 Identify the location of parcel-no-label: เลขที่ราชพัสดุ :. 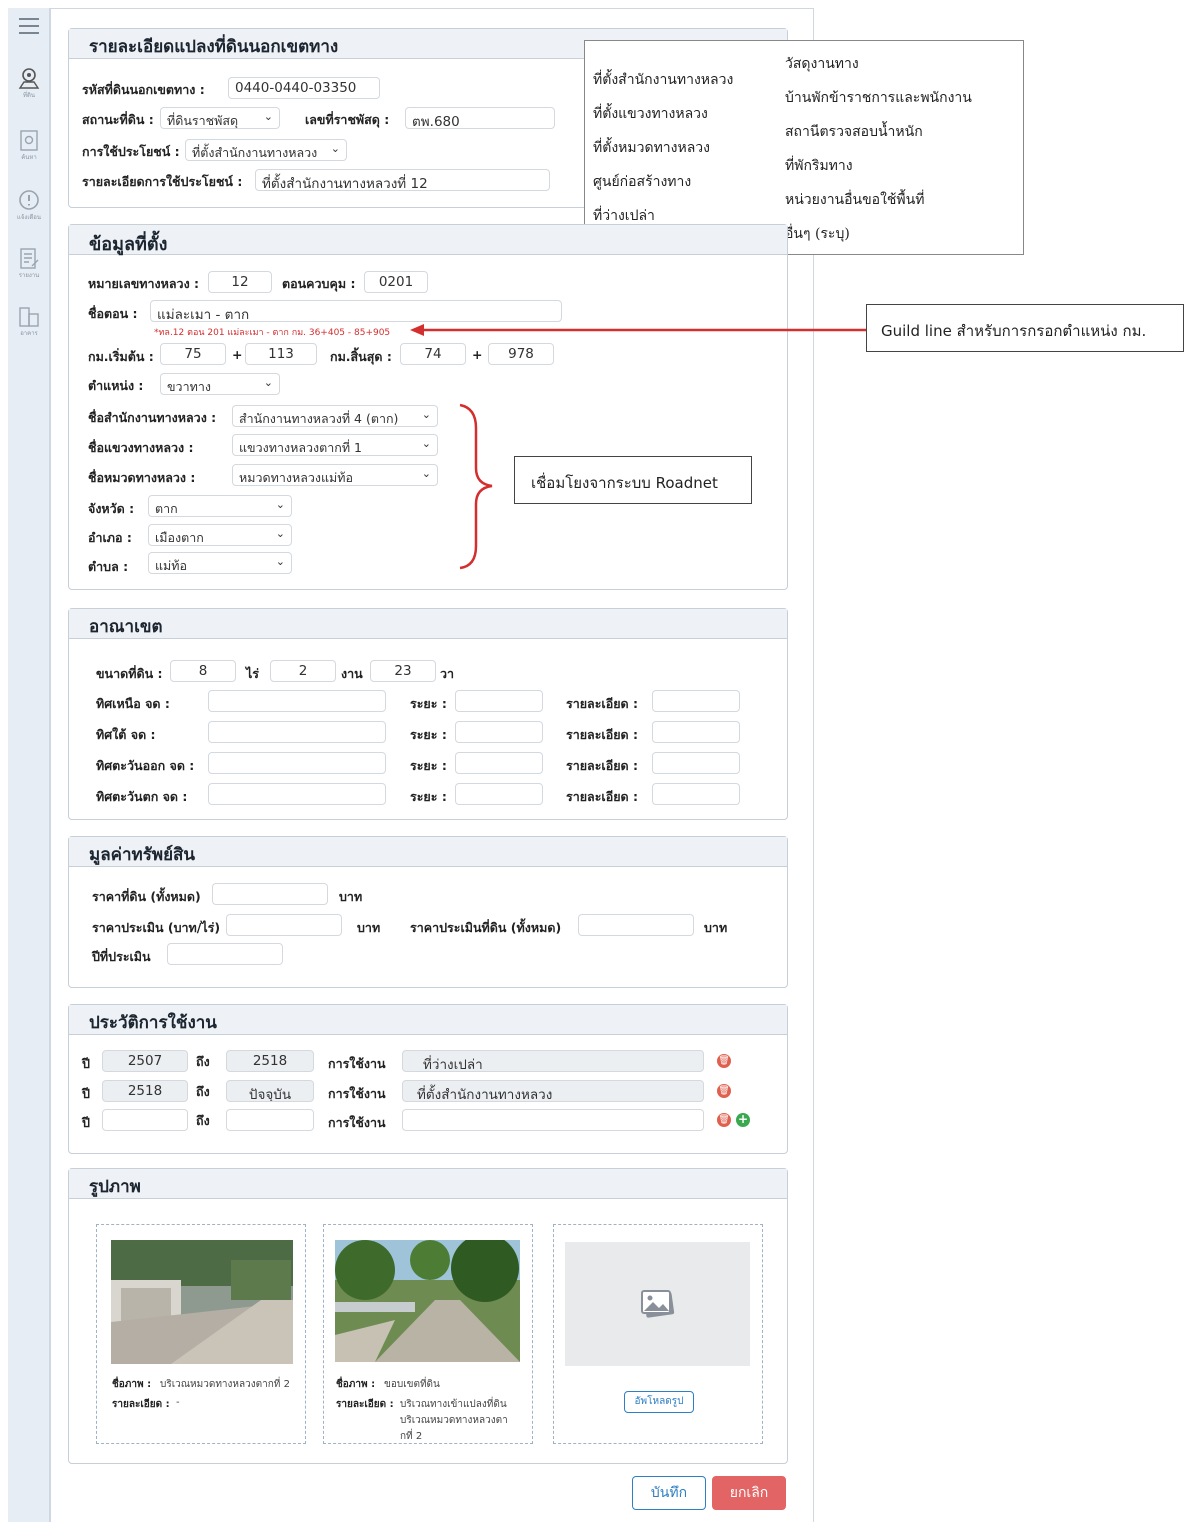
(347, 119).